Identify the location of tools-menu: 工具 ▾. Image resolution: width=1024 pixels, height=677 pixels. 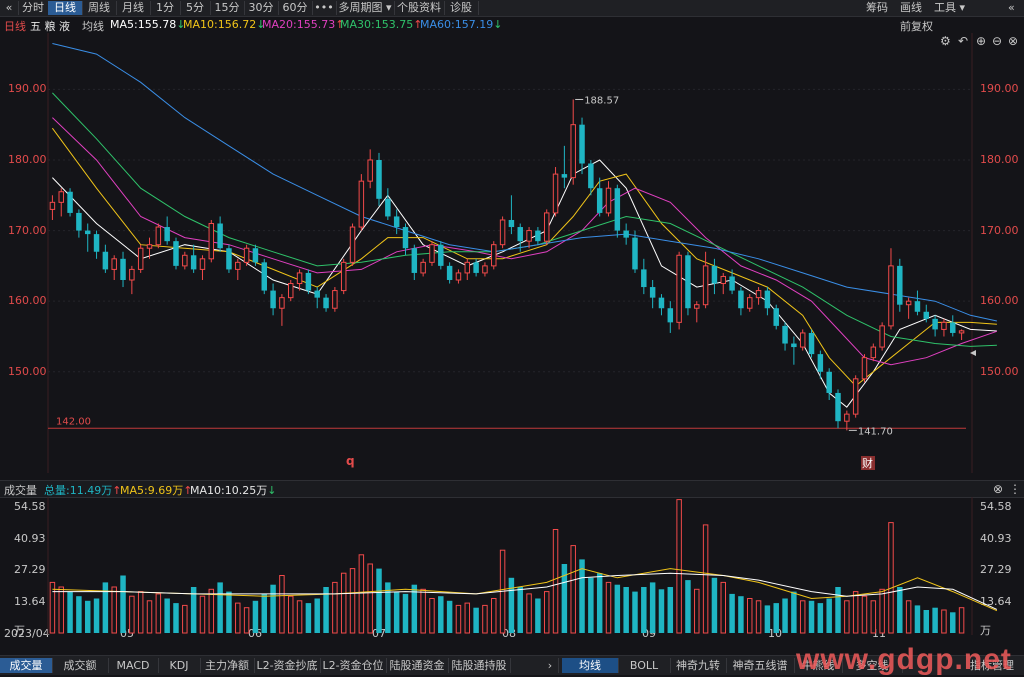
(949, 8).